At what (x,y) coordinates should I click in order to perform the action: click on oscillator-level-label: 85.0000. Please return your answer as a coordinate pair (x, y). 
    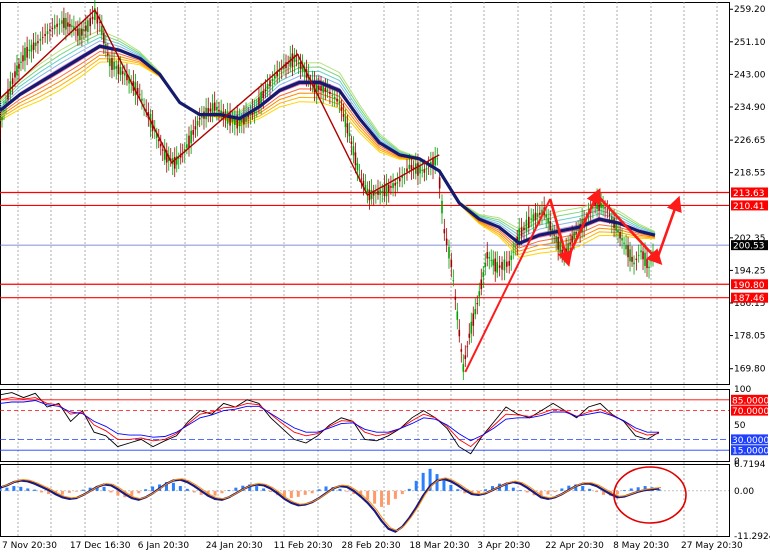
    Looking at the image, I should click on (750, 401).